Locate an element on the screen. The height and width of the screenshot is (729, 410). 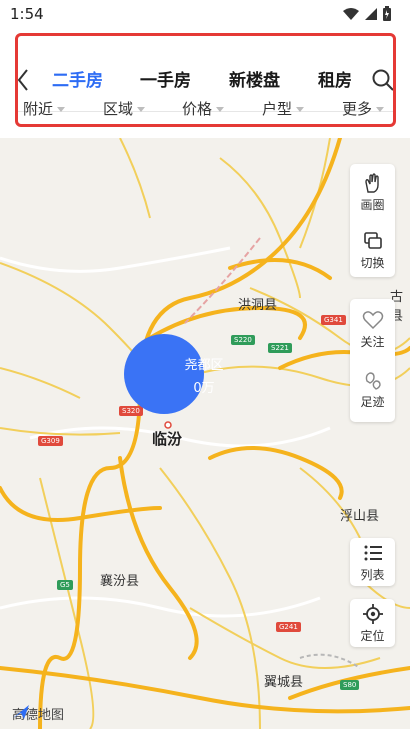
highlight-box is located at coordinates (205, 80).